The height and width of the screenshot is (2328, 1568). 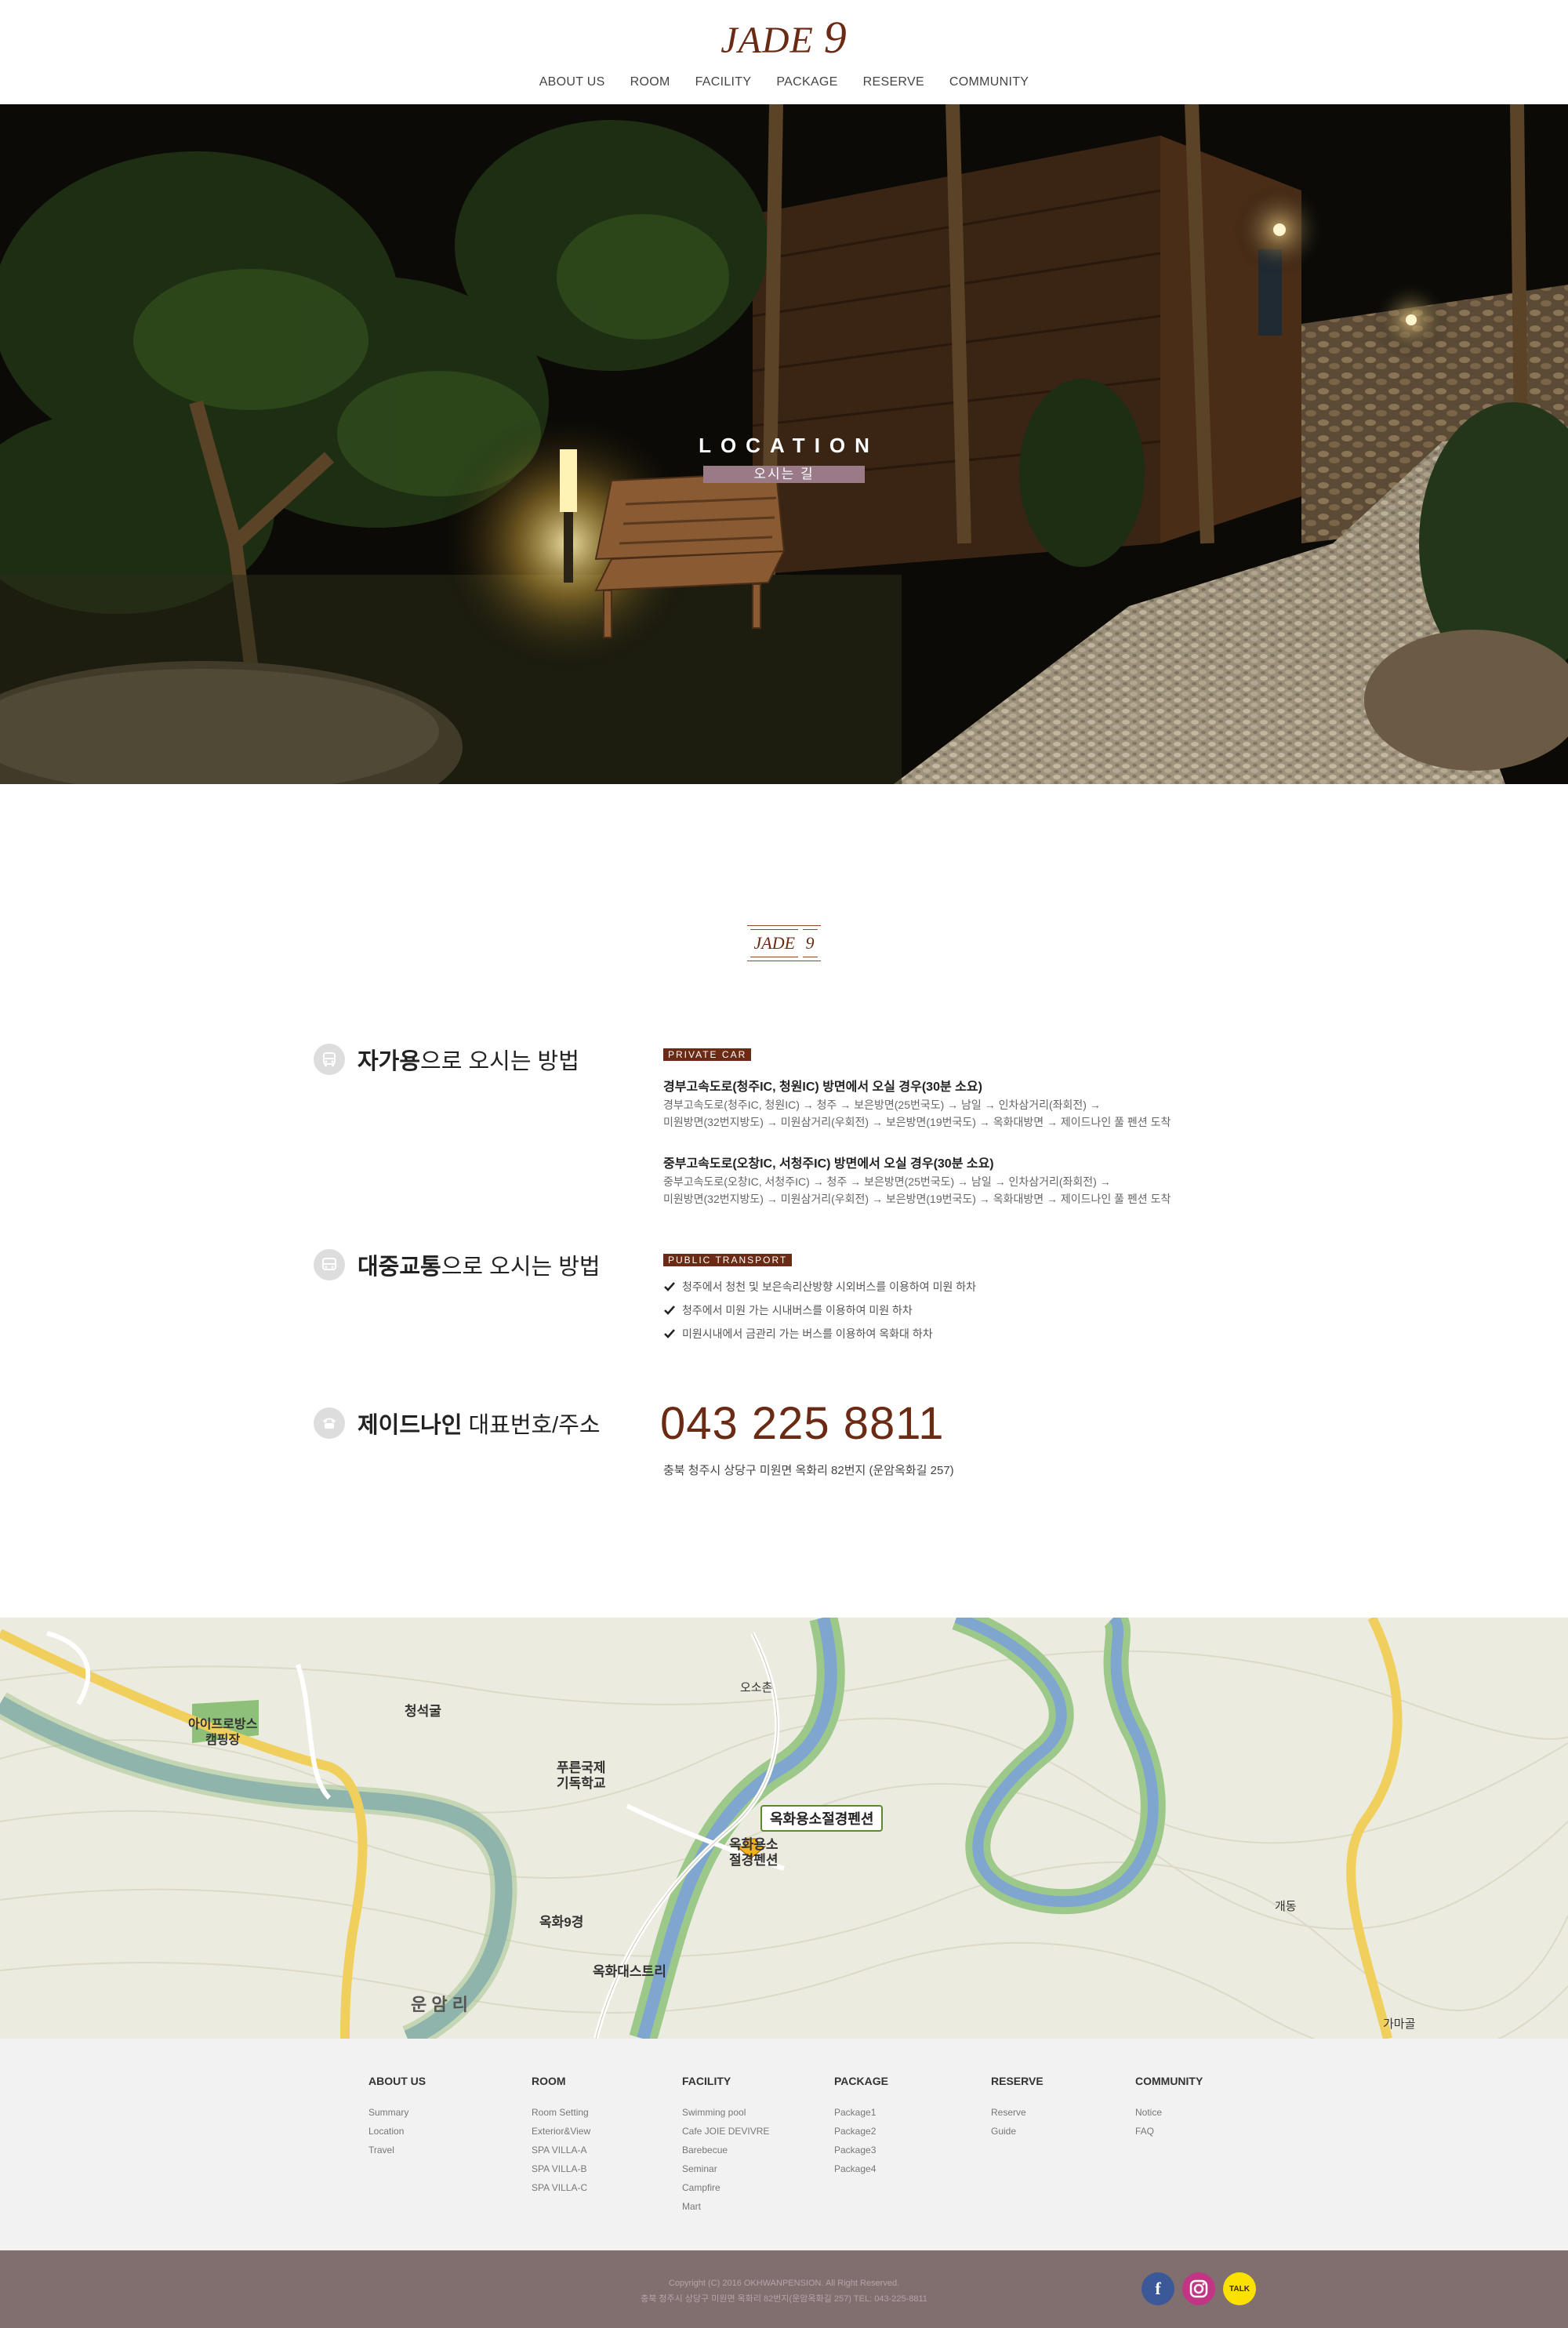 I want to click on map-label-school: 푸른국제 기독학교, so click(x=581, y=1775).